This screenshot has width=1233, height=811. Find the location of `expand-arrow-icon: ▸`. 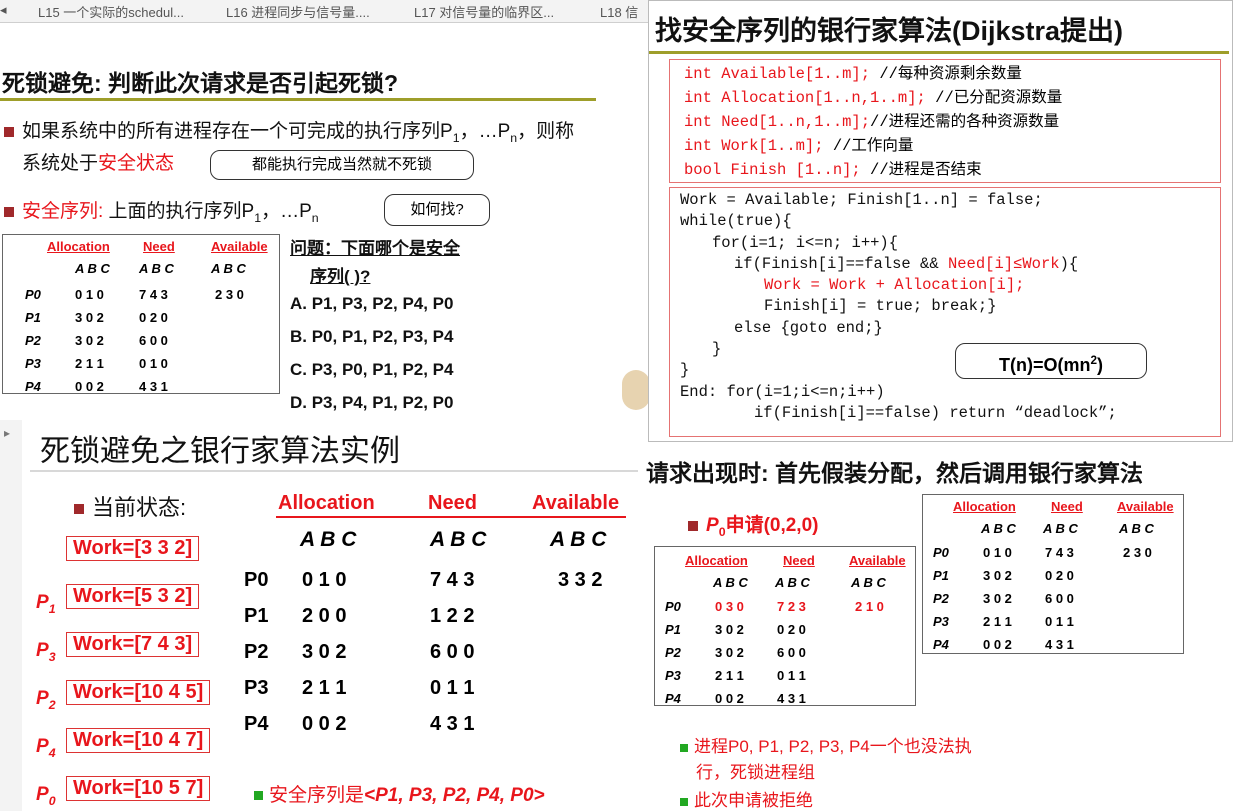

expand-arrow-icon: ▸ is located at coordinates (7, 433).